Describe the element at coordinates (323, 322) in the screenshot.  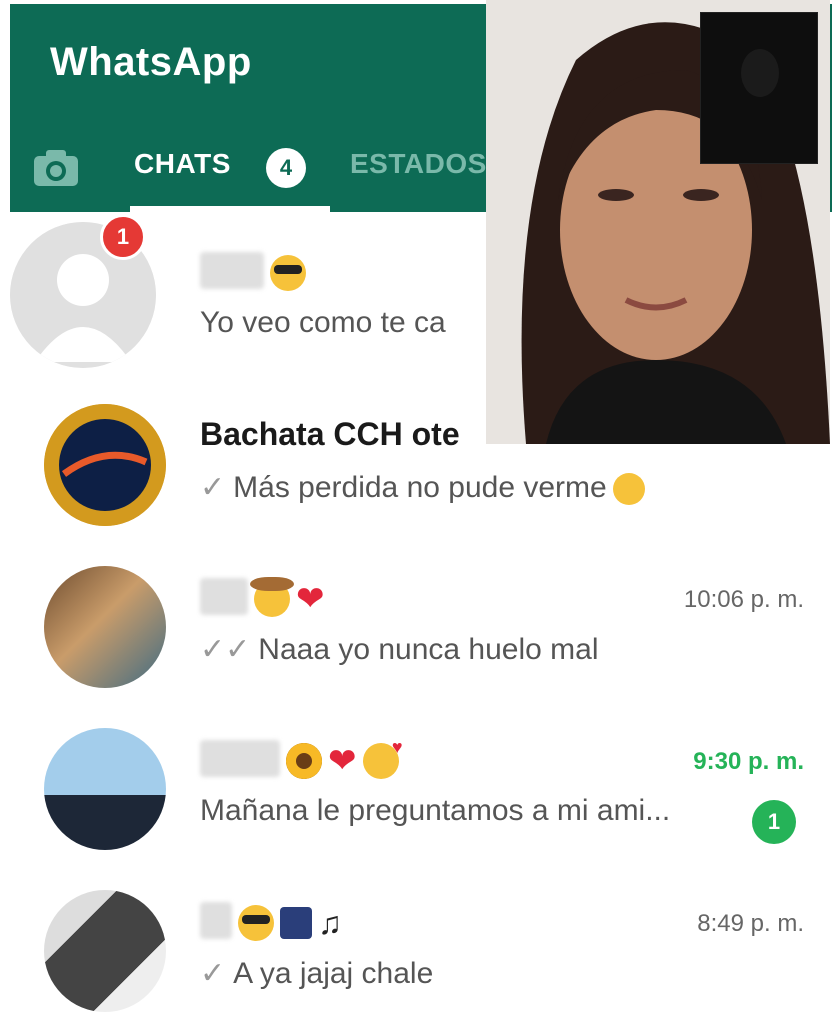
I see `chat-preview: Yo veo como te ca` at that location.